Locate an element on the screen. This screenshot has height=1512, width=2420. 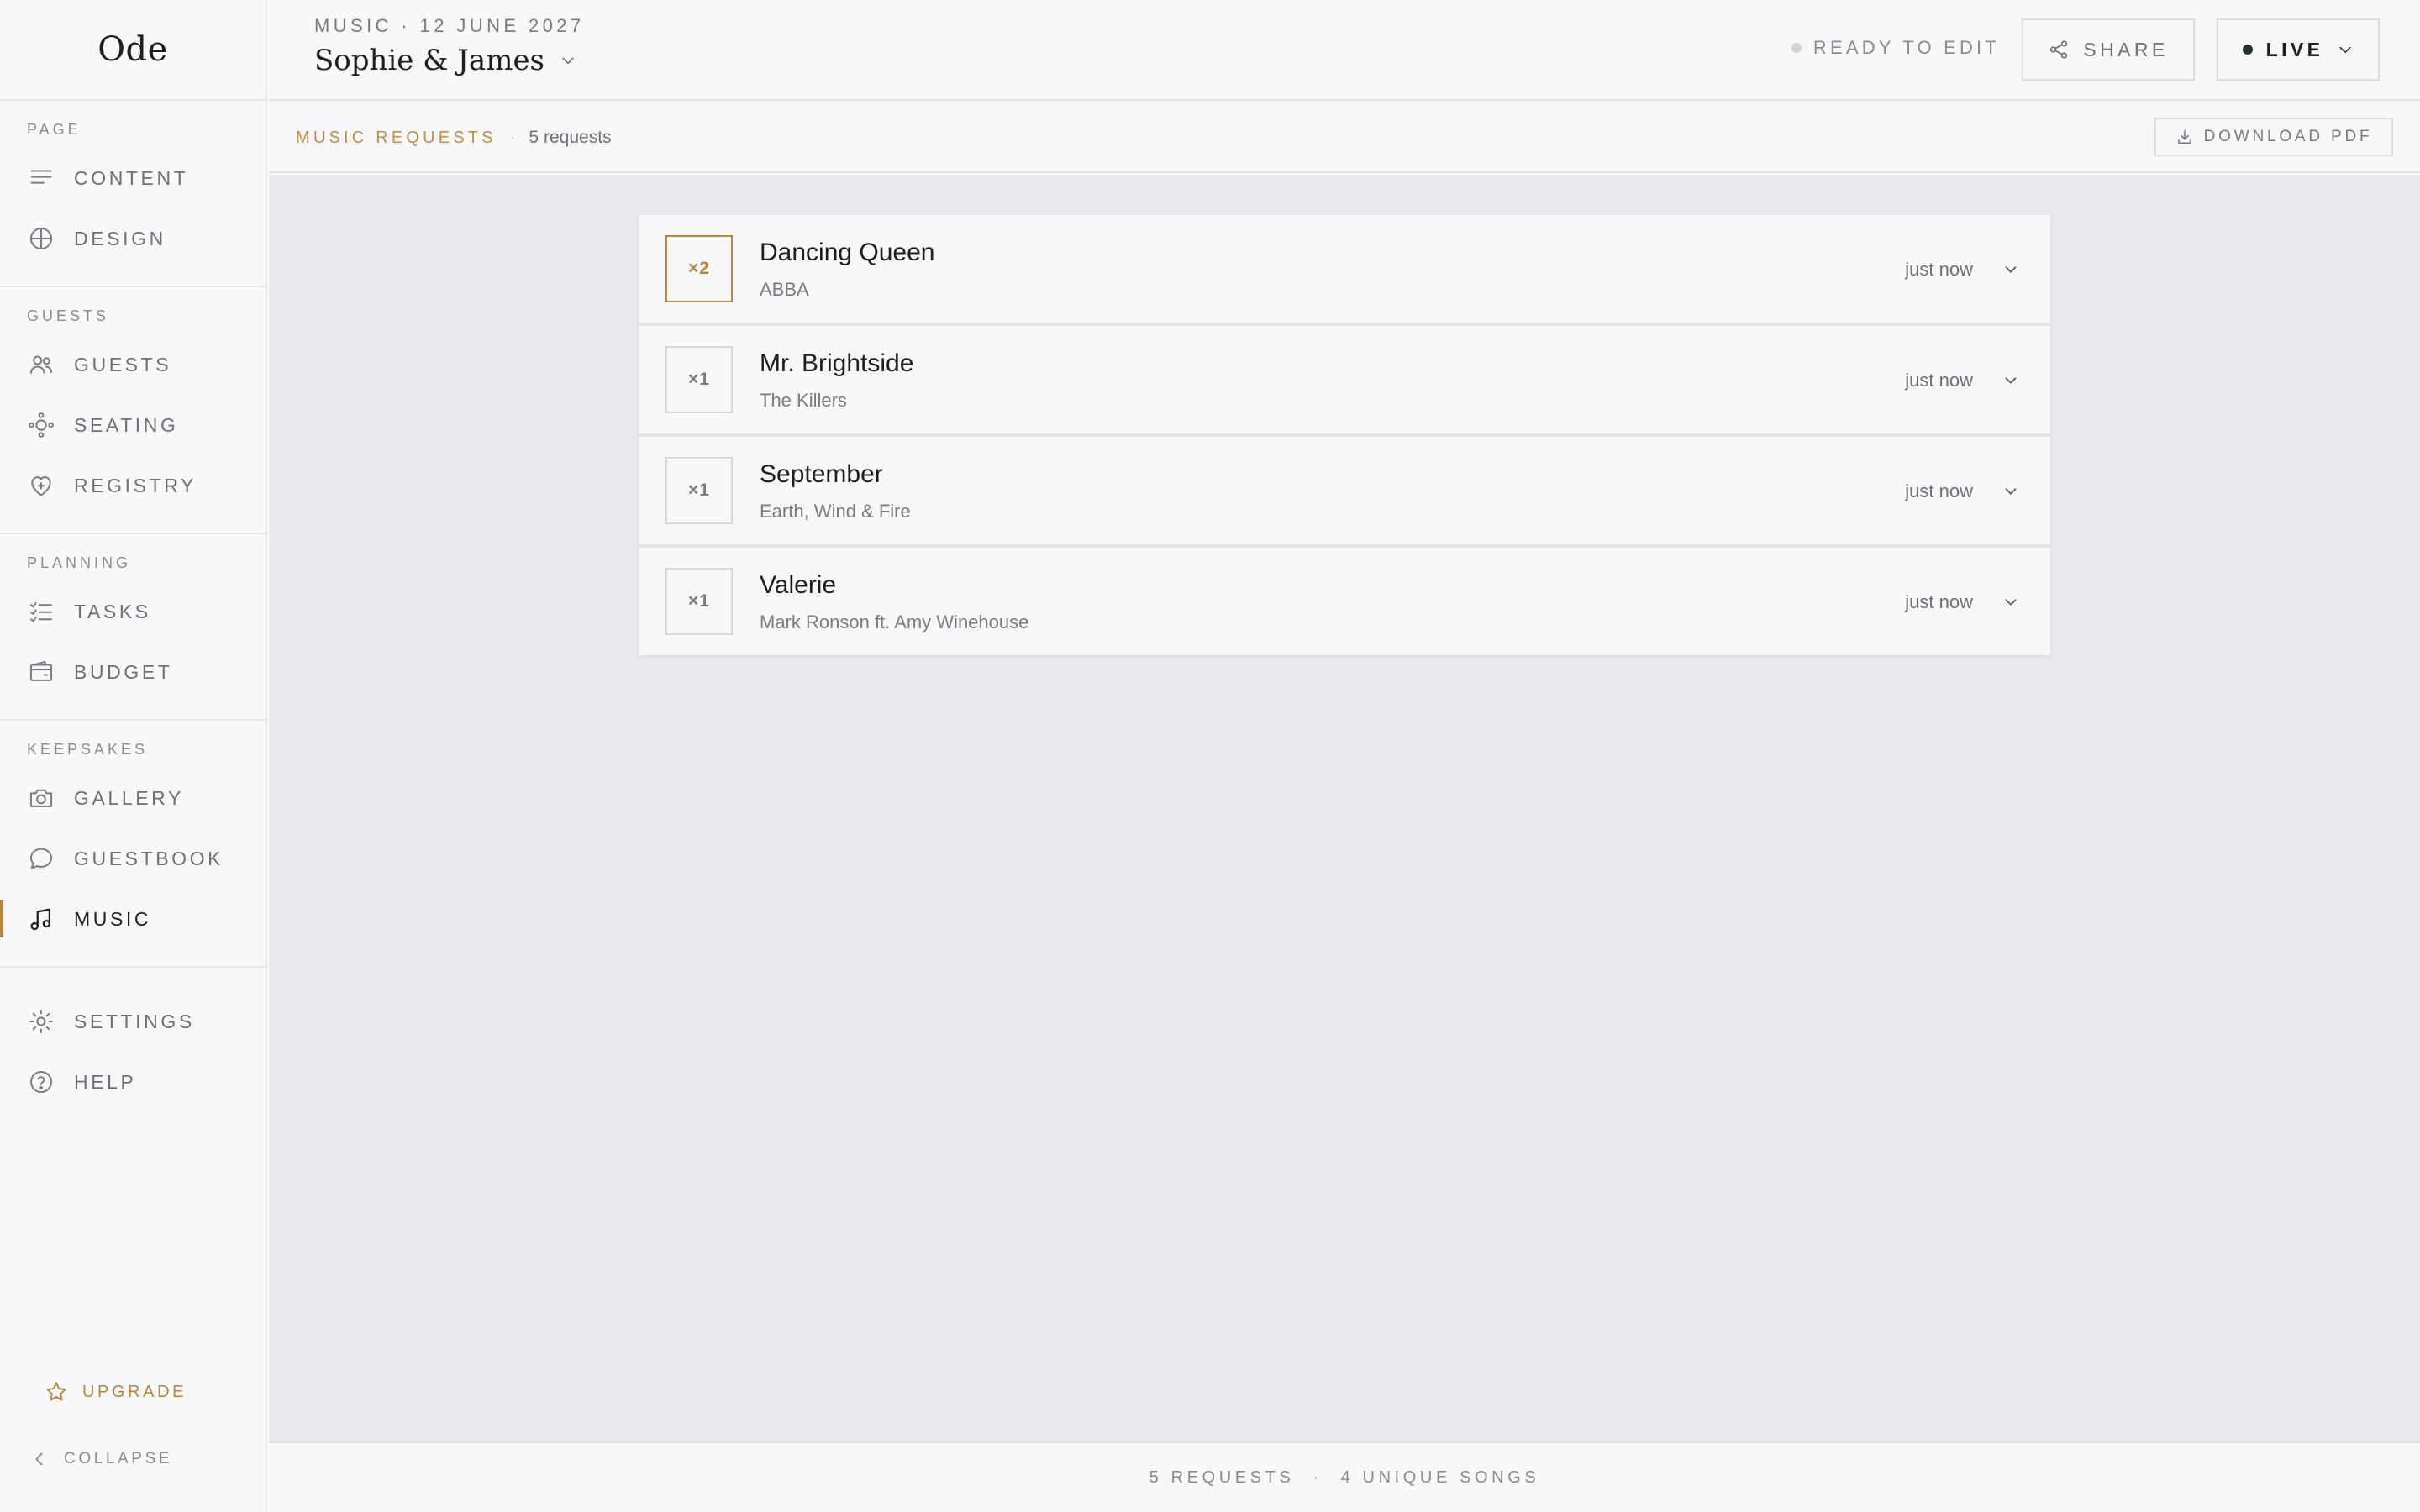
section-heading: MUSIC REQUESTS · 5 requests is located at coordinates (454, 138).